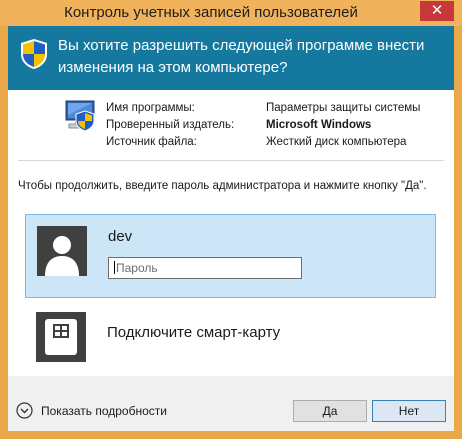 The width and height of the screenshot is (462, 439). What do you see at coordinates (409, 411) in the screenshot?
I see `no-button: Нет` at bounding box center [409, 411].